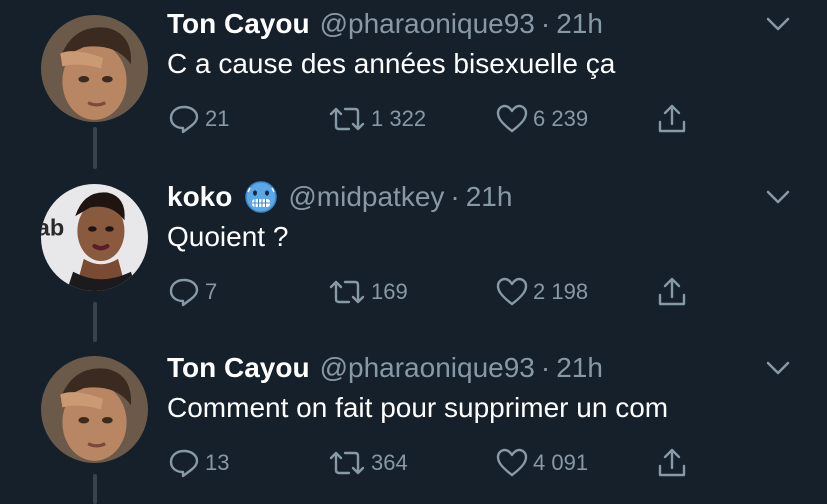  Describe the element at coordinates (217, 118) in the screenshot. I see `reply-count: 21` at that location.